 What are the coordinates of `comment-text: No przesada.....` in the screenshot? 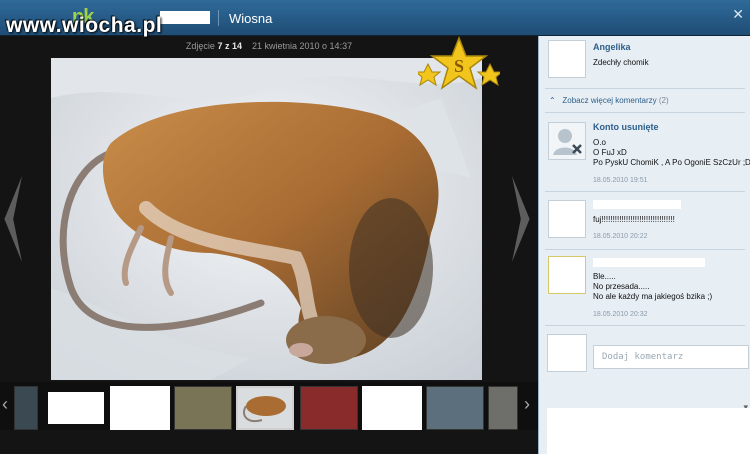 It's located at (621, 286).